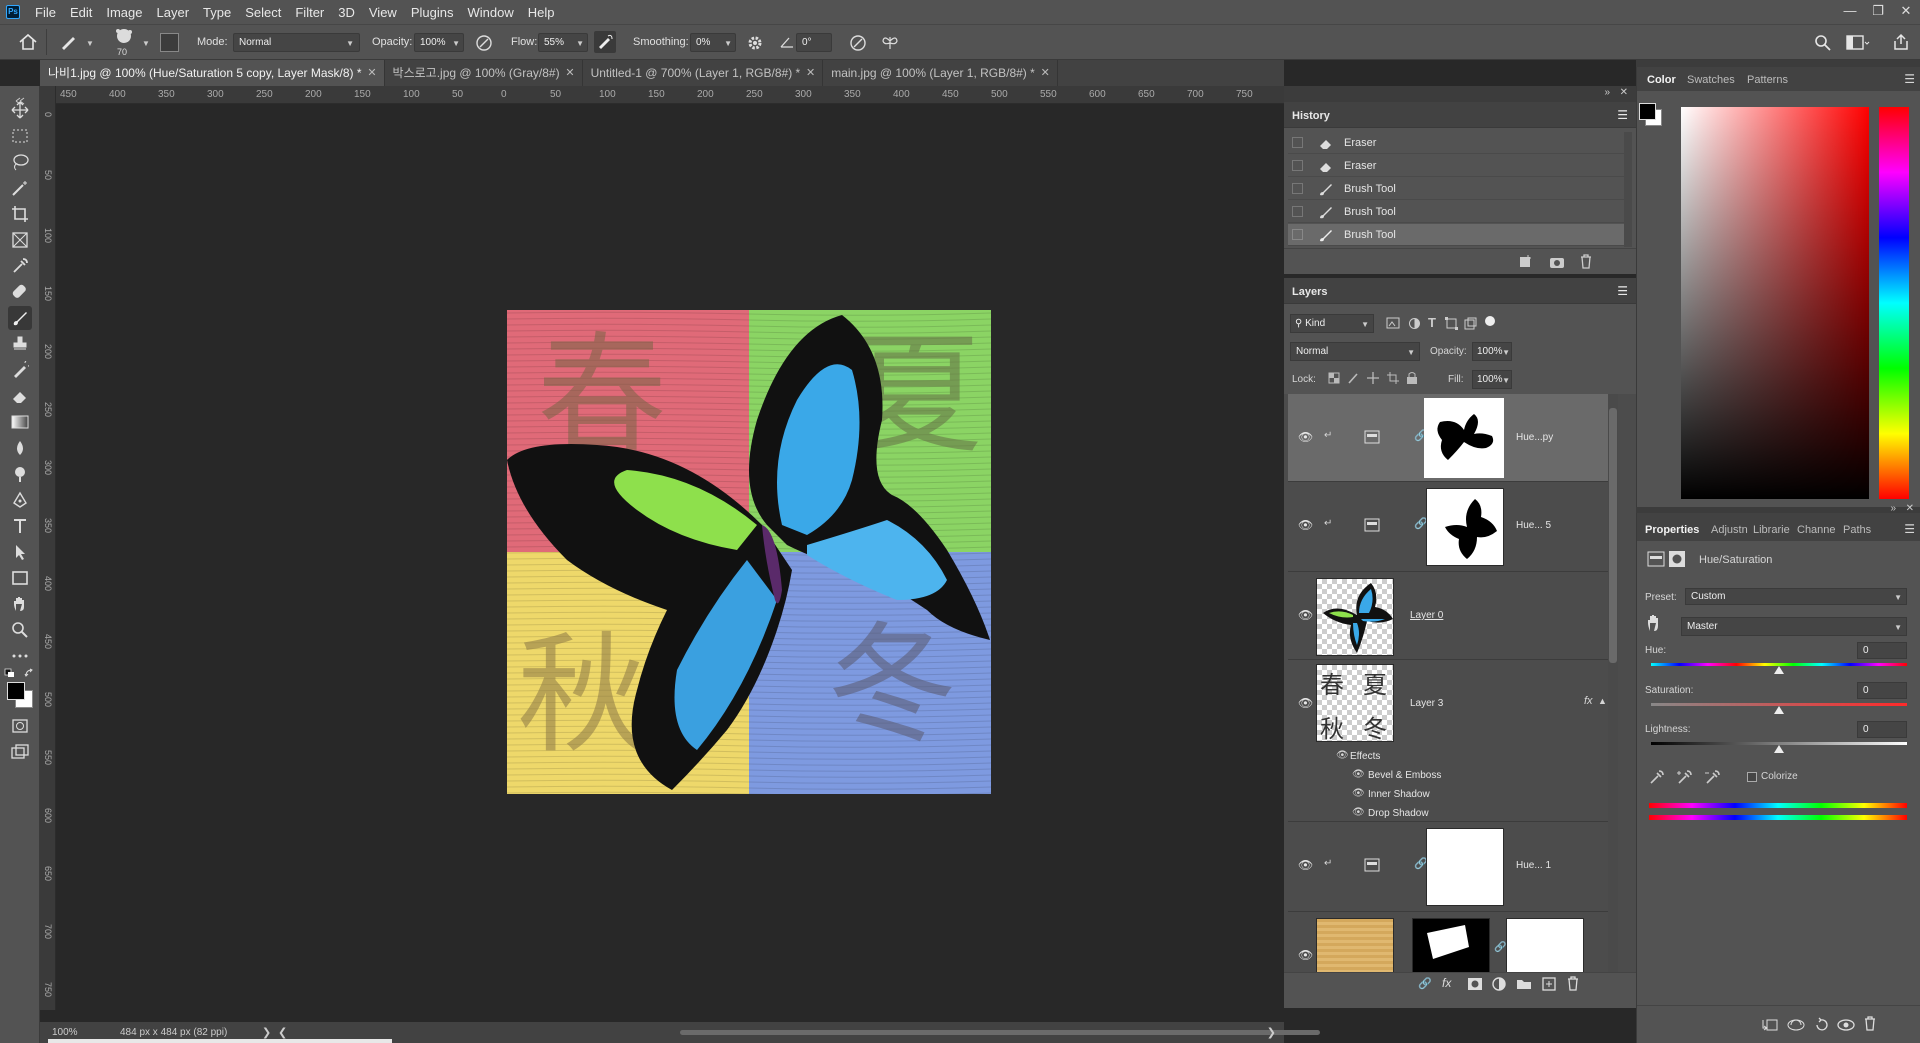 The image size is (1920, 1043). Describe the element at coordinates (1452, 527) in the screenshot. I see `layer-row-hue-5: 👁 ↵ 🔗 Hue... 5` at that location.